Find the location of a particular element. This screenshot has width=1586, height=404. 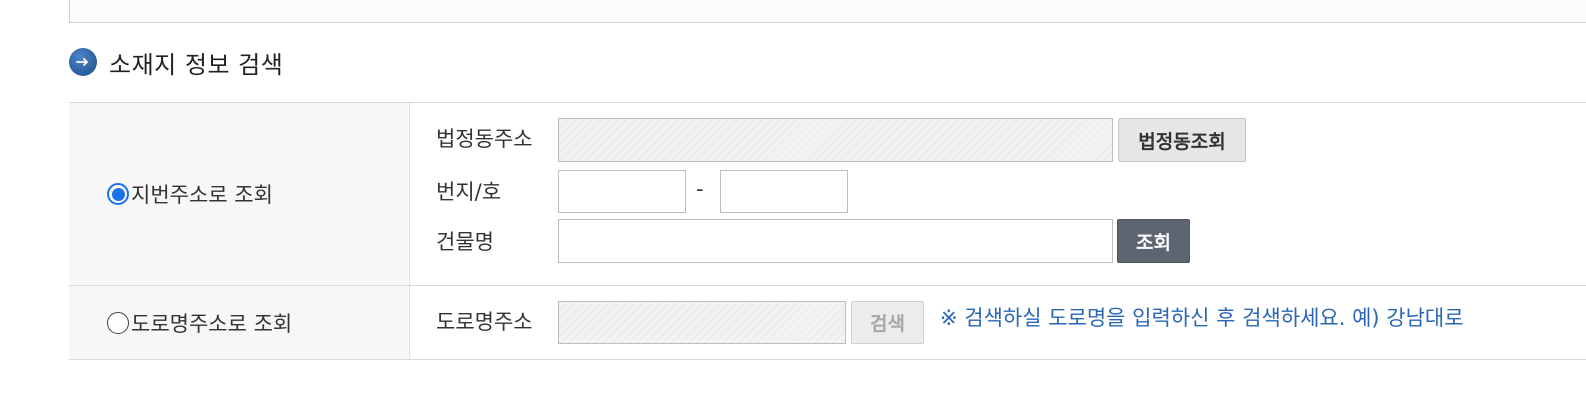

lot-address-row-header: 지번주소로 조회 is located at coordinates (239, 194).